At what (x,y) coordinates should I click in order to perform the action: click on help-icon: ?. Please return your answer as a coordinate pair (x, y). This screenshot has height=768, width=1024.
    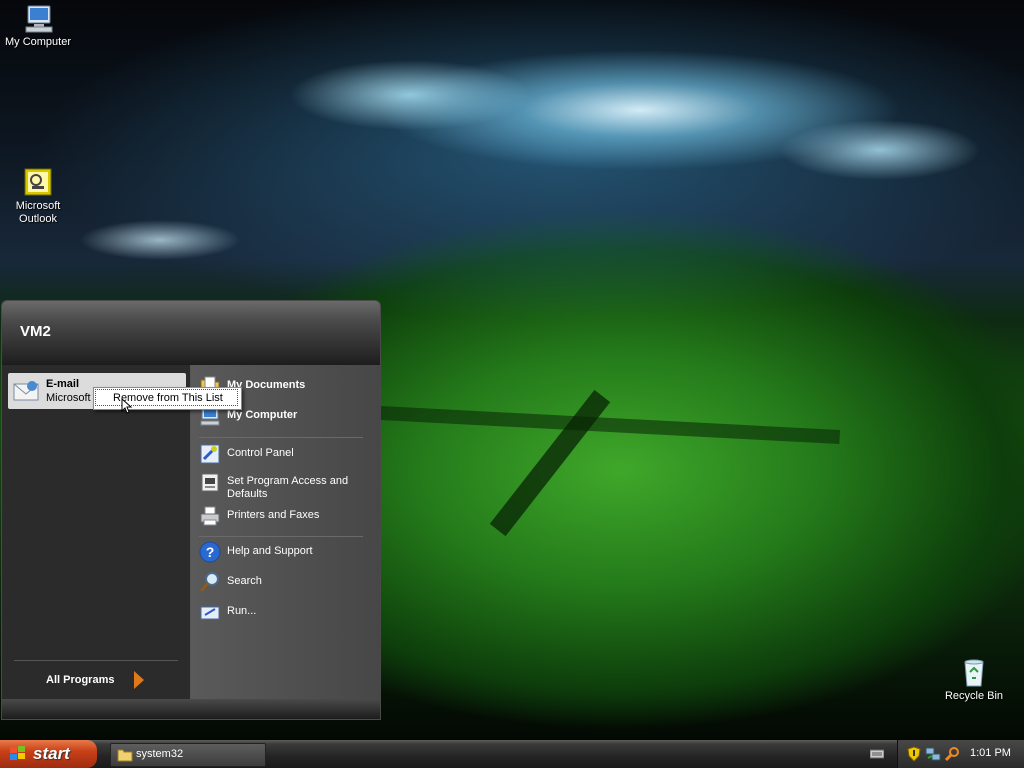
    Looking at the image, I should click on (210, 552).